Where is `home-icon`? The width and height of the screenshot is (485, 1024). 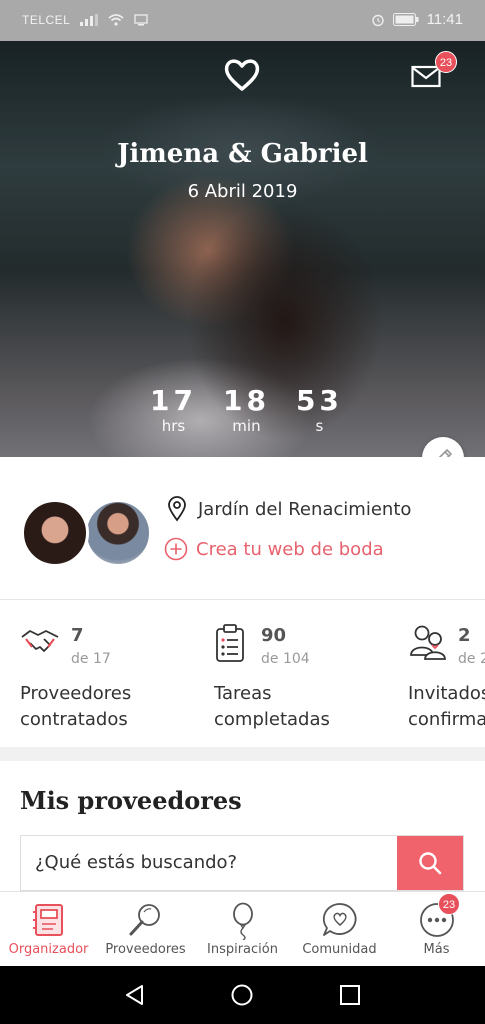 home-icon is located at coordinates (242, 995).